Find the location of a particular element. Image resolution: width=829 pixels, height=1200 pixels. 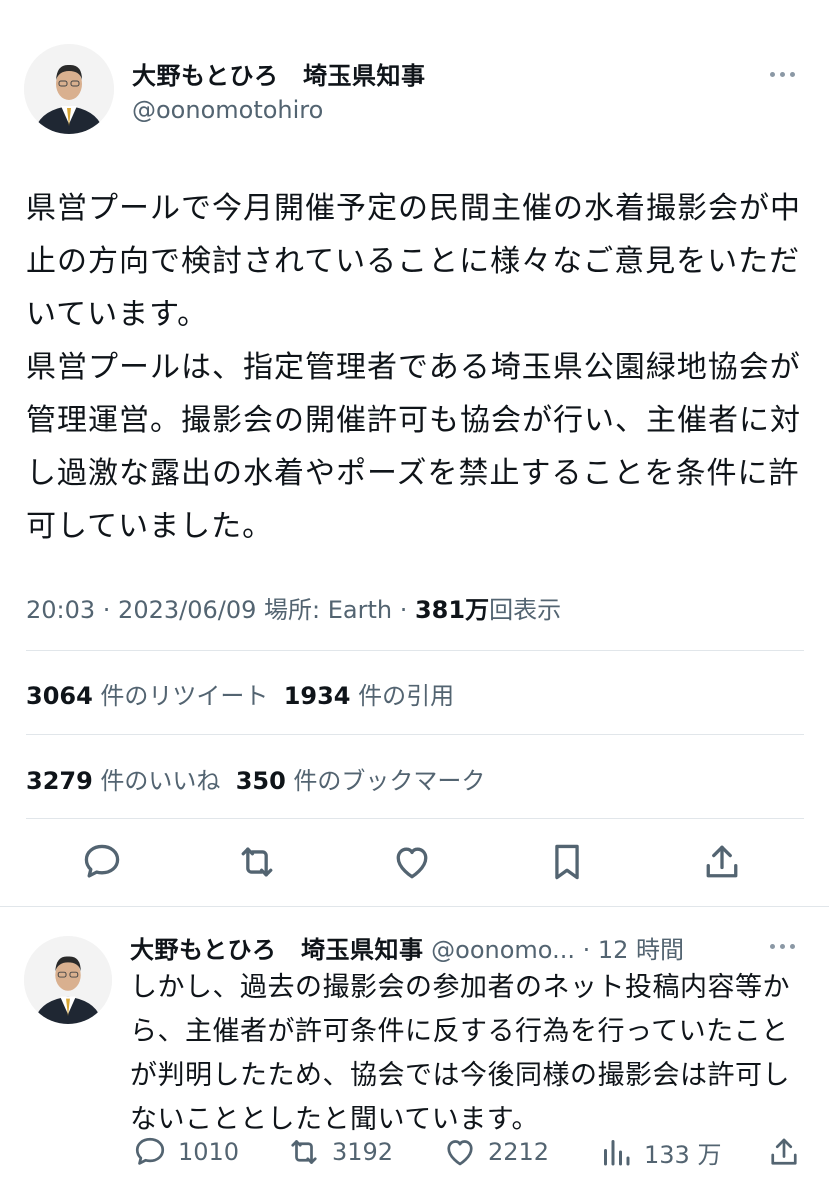

share-button is located at coordinates (722, 862).